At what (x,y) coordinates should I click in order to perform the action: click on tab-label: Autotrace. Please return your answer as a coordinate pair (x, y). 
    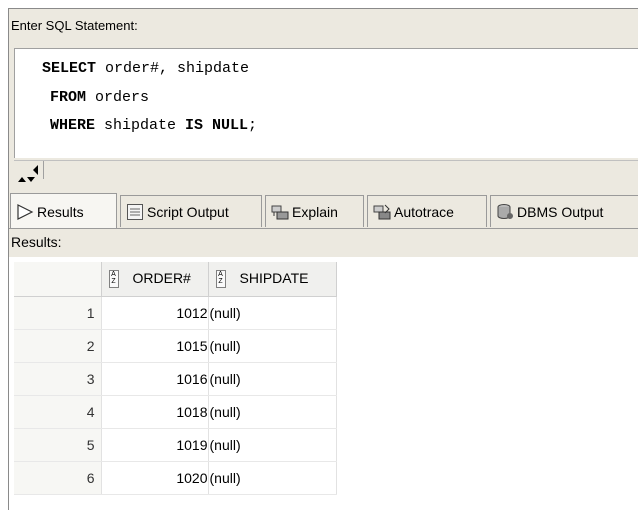
    Looking at the image, I should click on (424, 211).